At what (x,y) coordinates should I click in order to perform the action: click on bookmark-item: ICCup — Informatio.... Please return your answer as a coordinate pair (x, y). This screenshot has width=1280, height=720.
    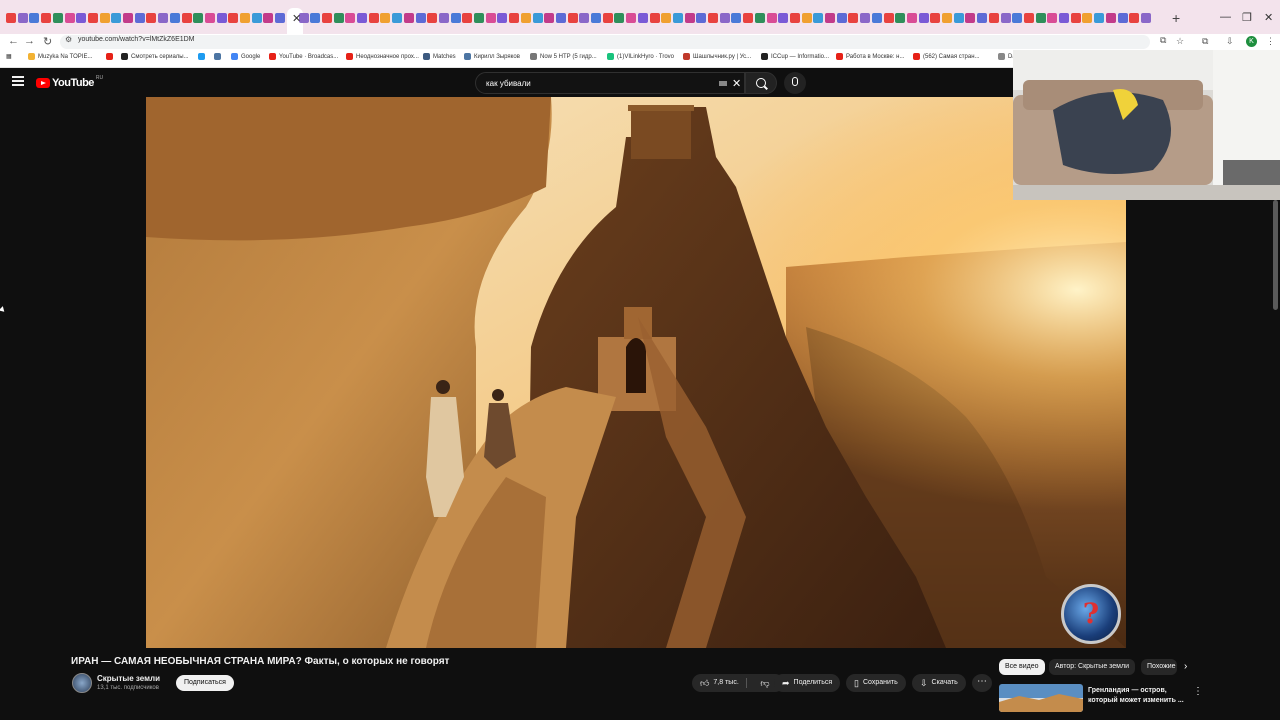
    Looking at the image, I should click on (795, 56).